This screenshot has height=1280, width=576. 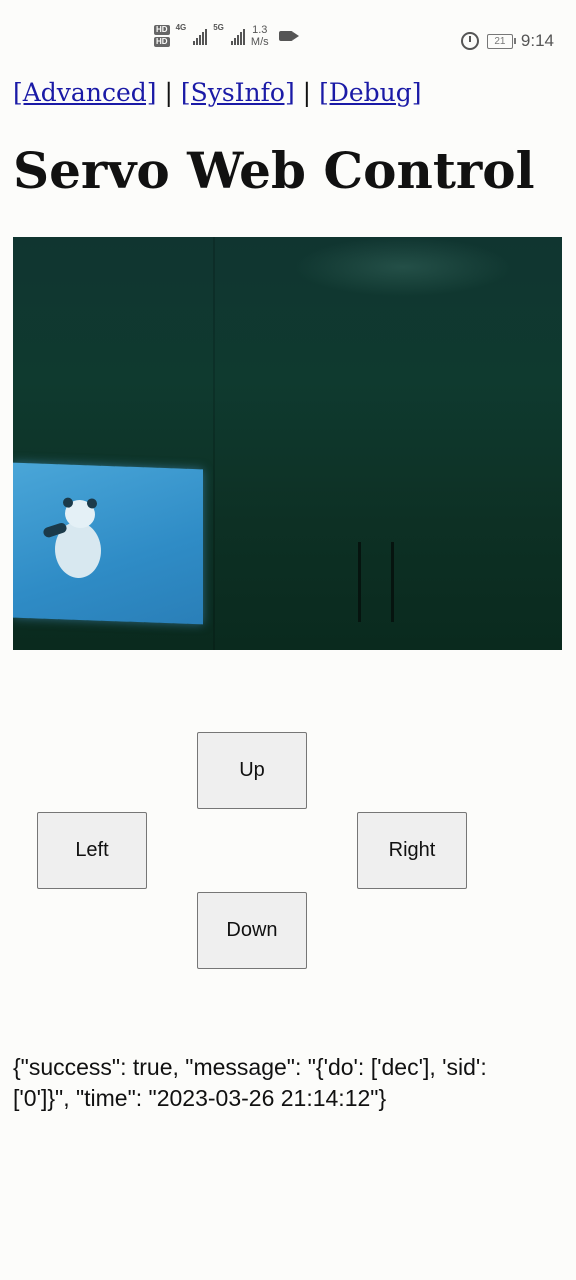 What do you see at coordinates (274, 170) in the screenshot?
I see `page-title: Servo Web Control` at bounding box center [274, 170].